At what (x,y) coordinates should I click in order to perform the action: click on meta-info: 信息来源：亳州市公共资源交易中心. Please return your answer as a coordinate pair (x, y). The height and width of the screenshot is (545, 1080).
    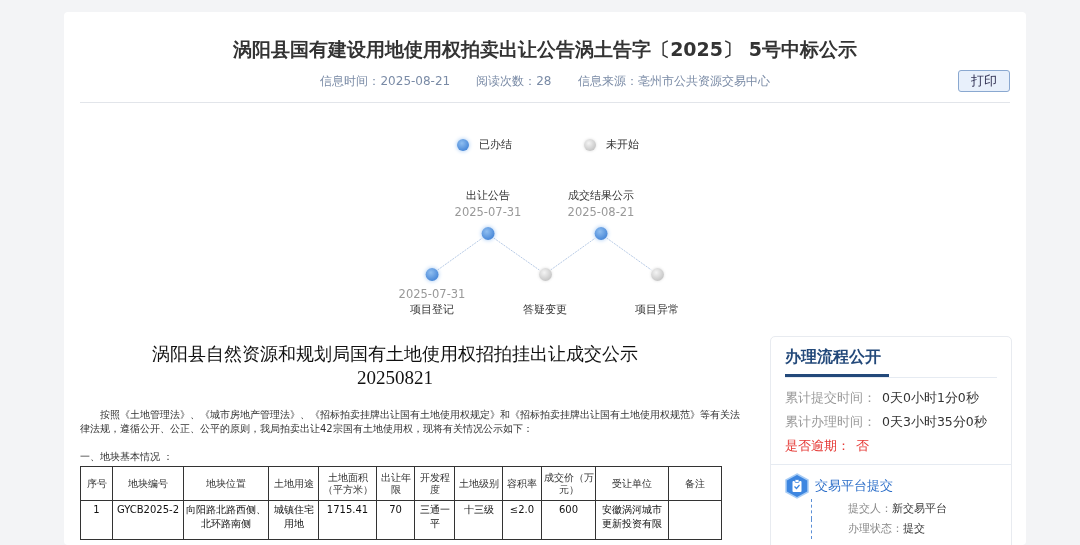
    Looking at the image, I should click on (673, 81).